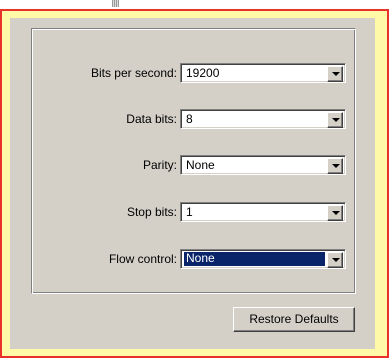 The width and height of the screenshot is (389, 358). Describe the element at coordinates (189, 212) in the screenshot. I see `stop-bits-value: 1` at that location.